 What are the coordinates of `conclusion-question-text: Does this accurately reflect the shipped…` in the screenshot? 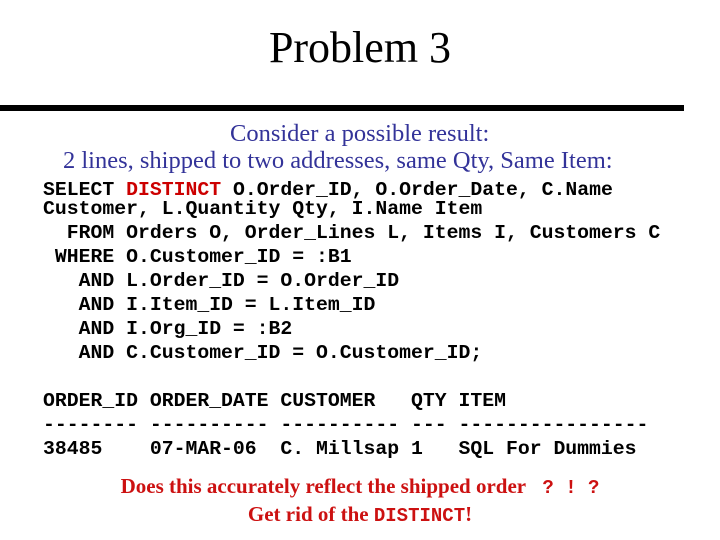 It's located at (325, 486).